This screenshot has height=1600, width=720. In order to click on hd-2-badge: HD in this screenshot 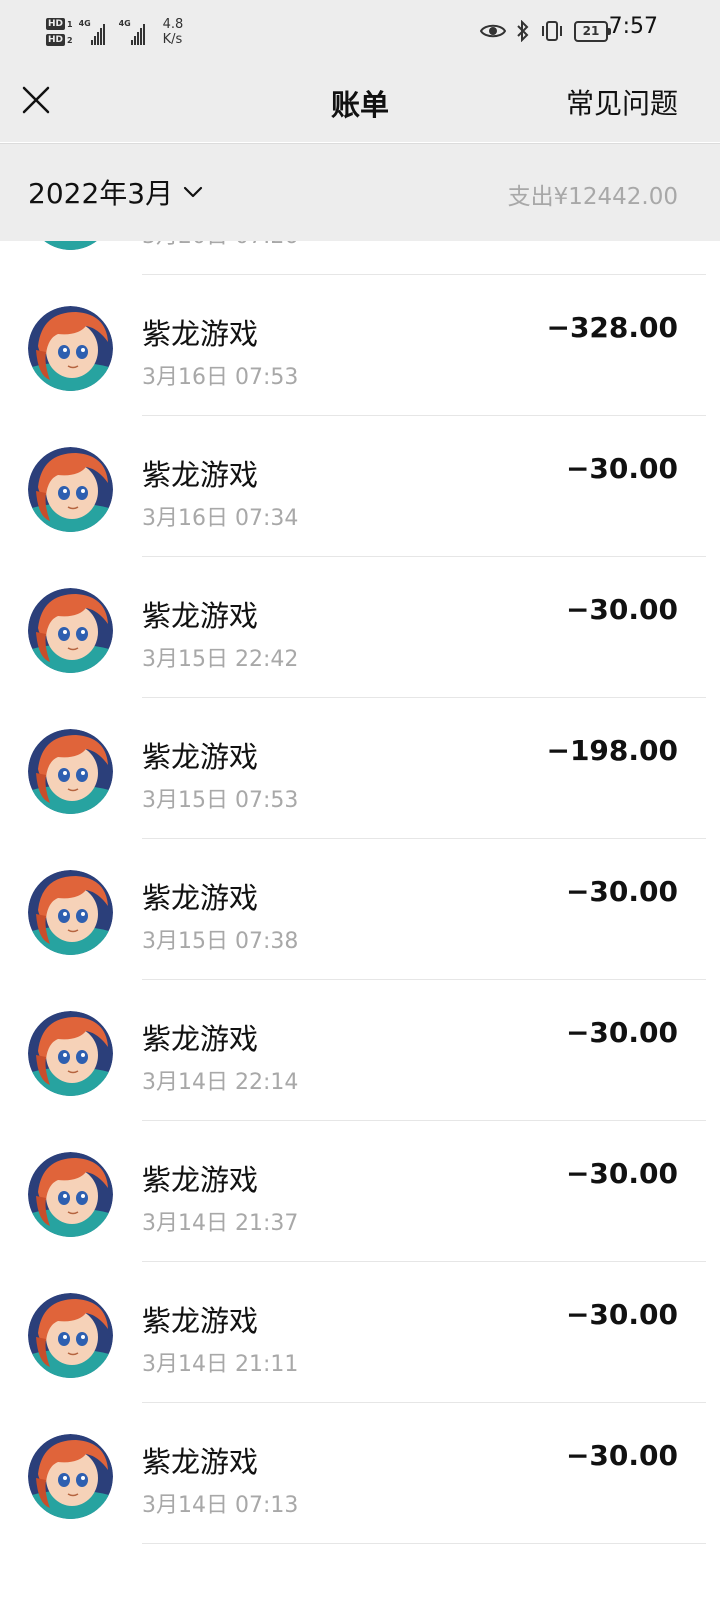, I will do `click(56, 40)`.